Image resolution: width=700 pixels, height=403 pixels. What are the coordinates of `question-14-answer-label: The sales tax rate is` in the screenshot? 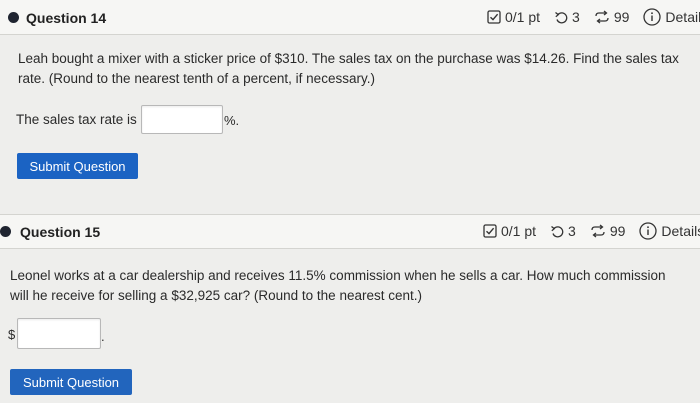 It's located at (76, 119).